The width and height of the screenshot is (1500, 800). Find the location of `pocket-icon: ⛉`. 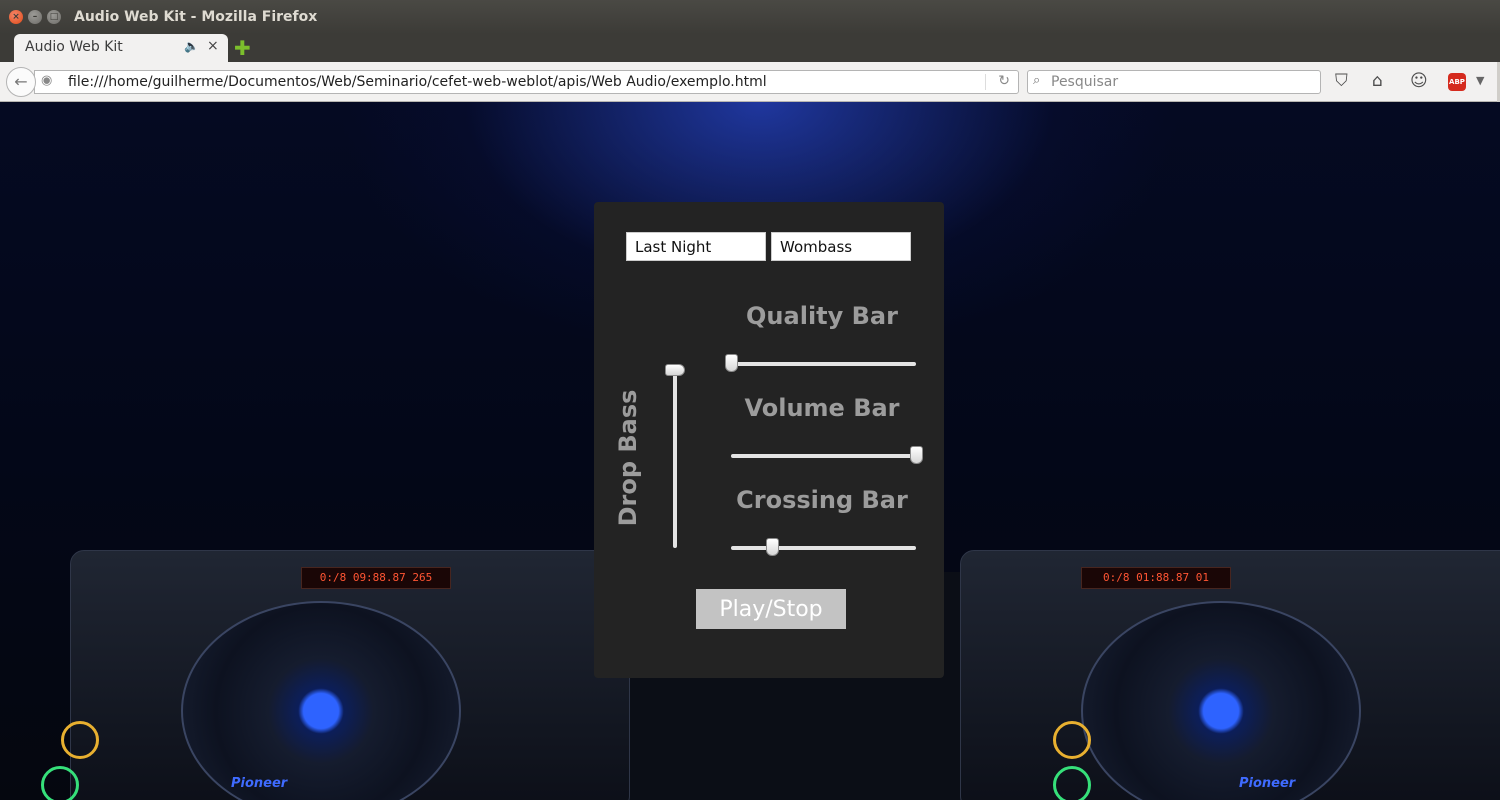

pocket-icon: ⛉ is located at coordinates (1341, 81).